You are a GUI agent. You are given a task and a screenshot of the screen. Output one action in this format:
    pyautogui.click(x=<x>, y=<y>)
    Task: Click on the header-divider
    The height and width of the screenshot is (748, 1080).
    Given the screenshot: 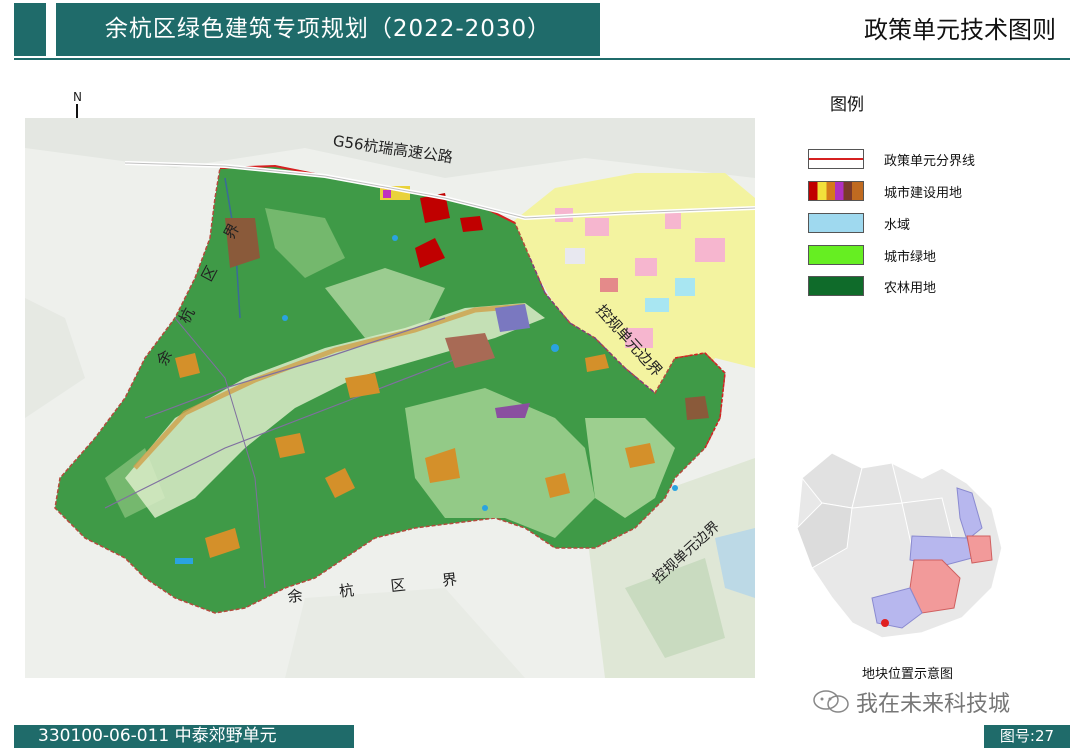 What is the action you would take?
    pyautogui.click(x=542, y=59)
    